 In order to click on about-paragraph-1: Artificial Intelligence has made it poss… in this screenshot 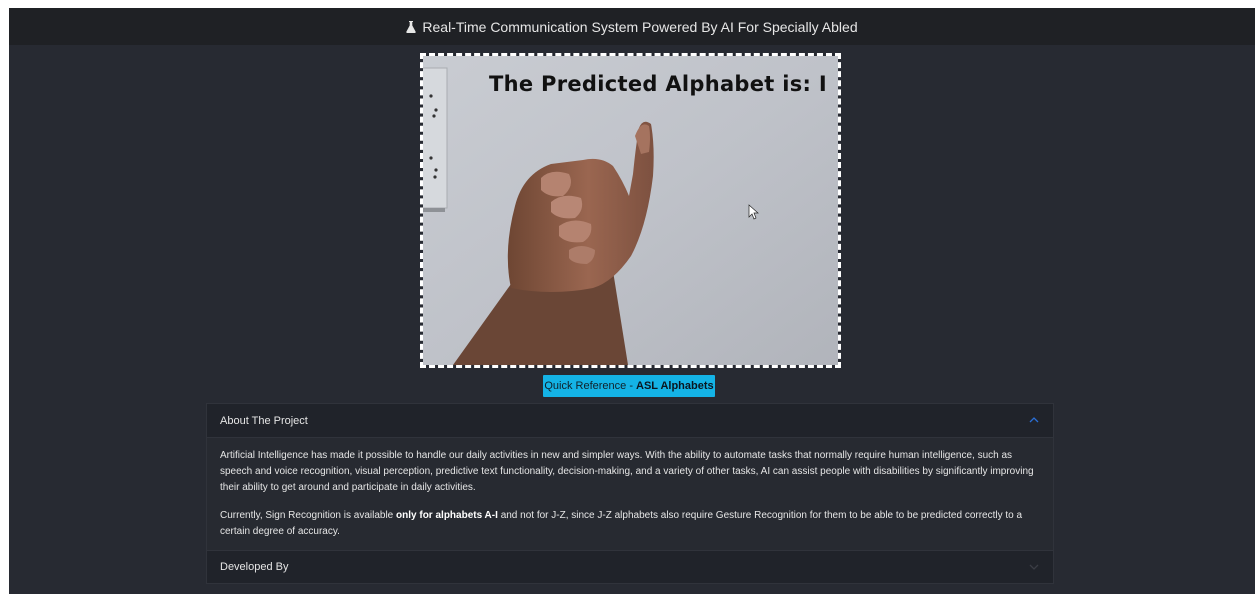, I will do `click(627, 471)`.